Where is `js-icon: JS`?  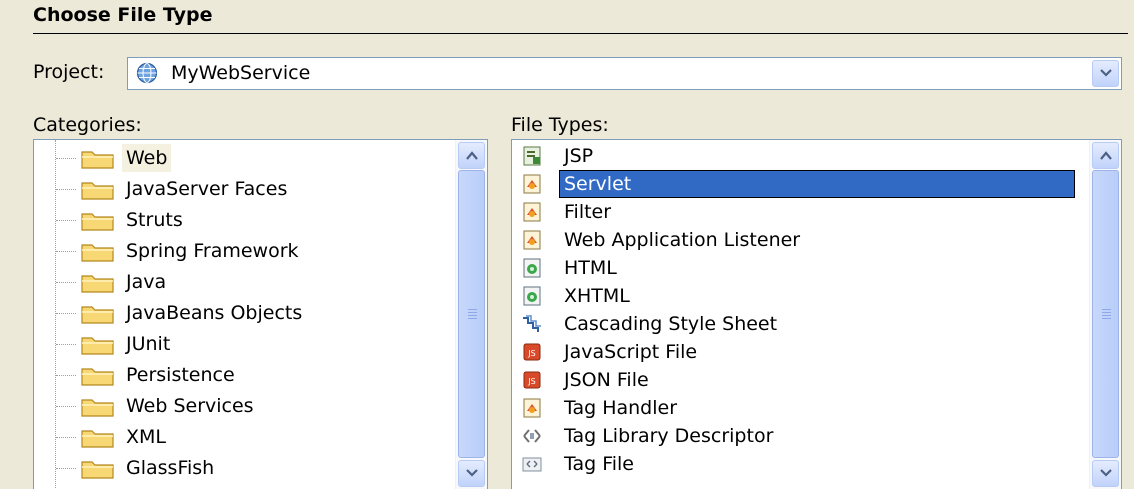 js-icon: JS is located at coordinates (532, 352).